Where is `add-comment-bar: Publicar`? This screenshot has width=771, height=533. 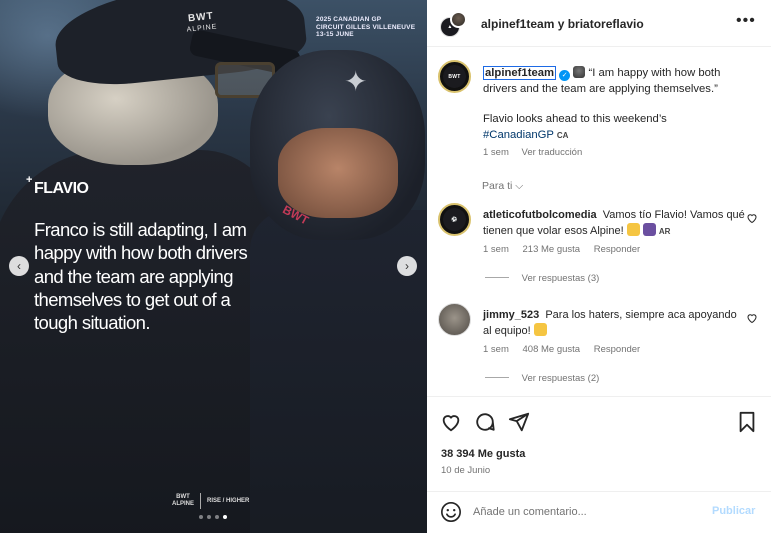 add-comment-bar: Publicar is located at coordinates (599, 512).